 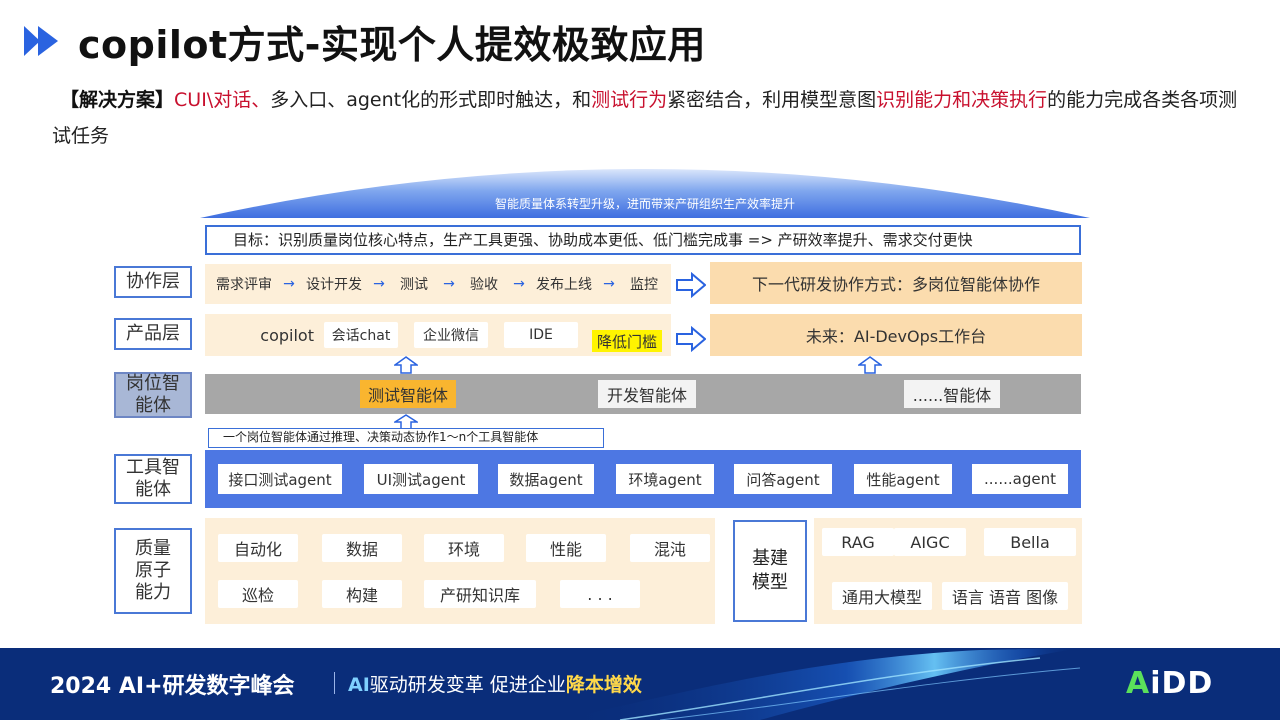 I want to click on slide-title: copilot方式-实现个人提效极致应用, so click(x=392, y=45).